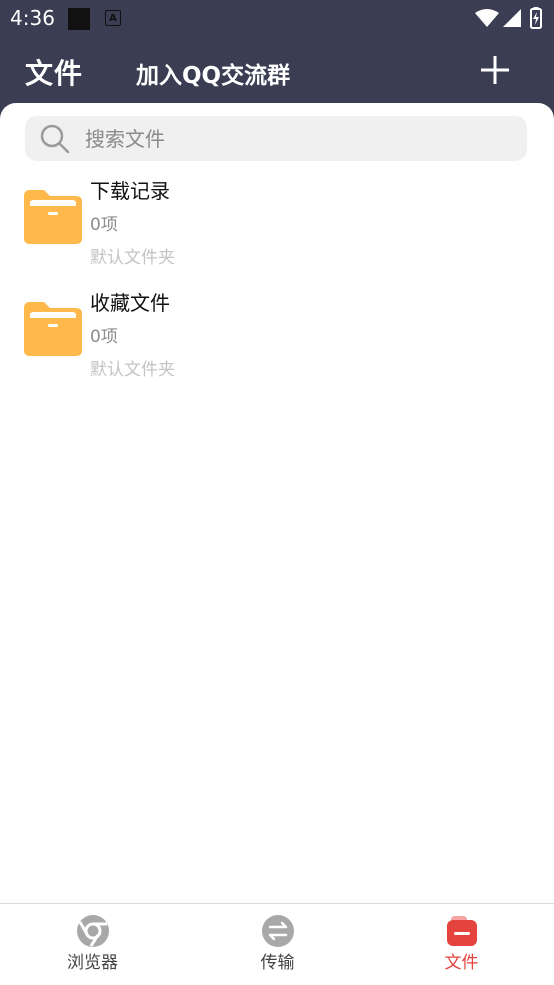  What do you see at coordinates (213, 73) in the screenshot?
I see `join-qq-group-link: 加入QQ交流群` at bounding box center [213, 73].